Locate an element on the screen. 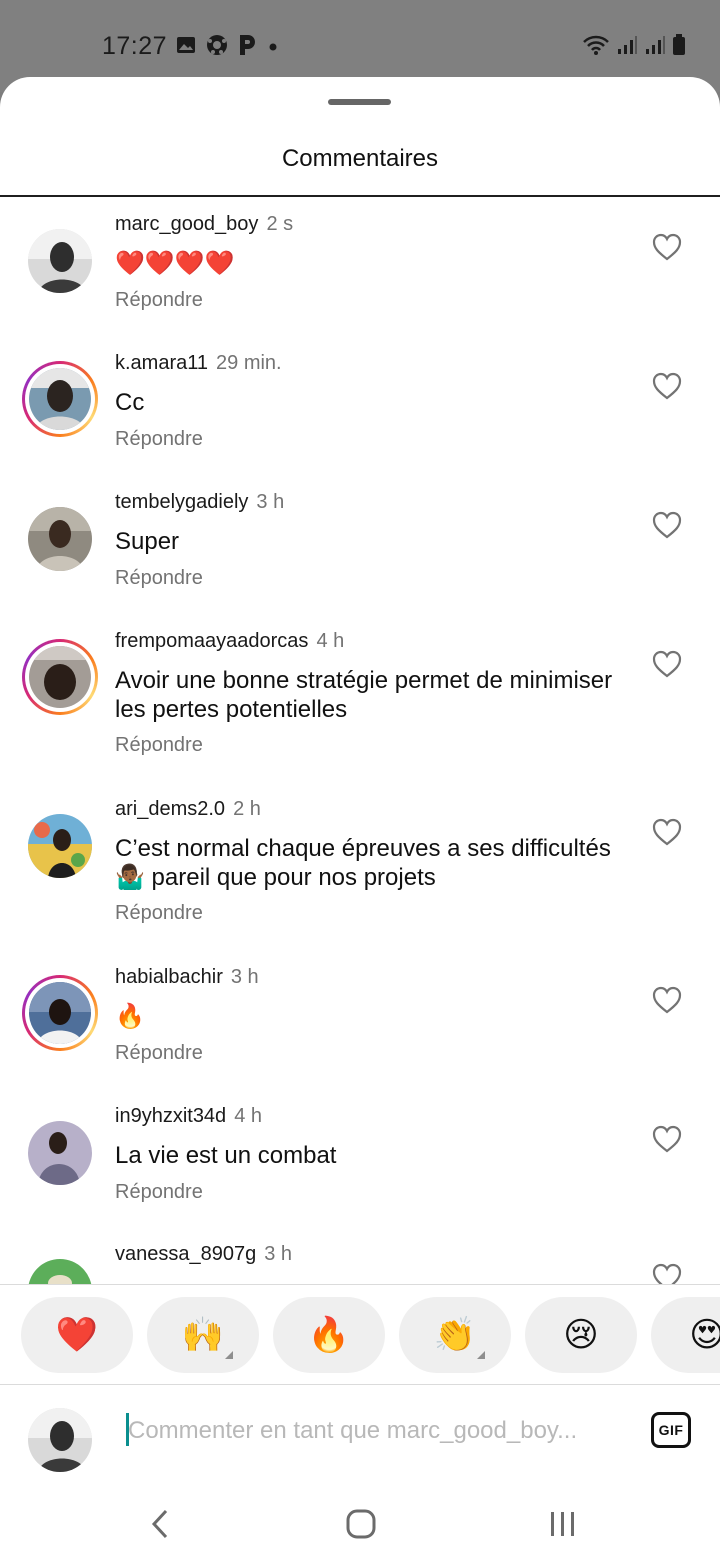  fire-emoji: 🔥 is located at coordinates (329, 1335).